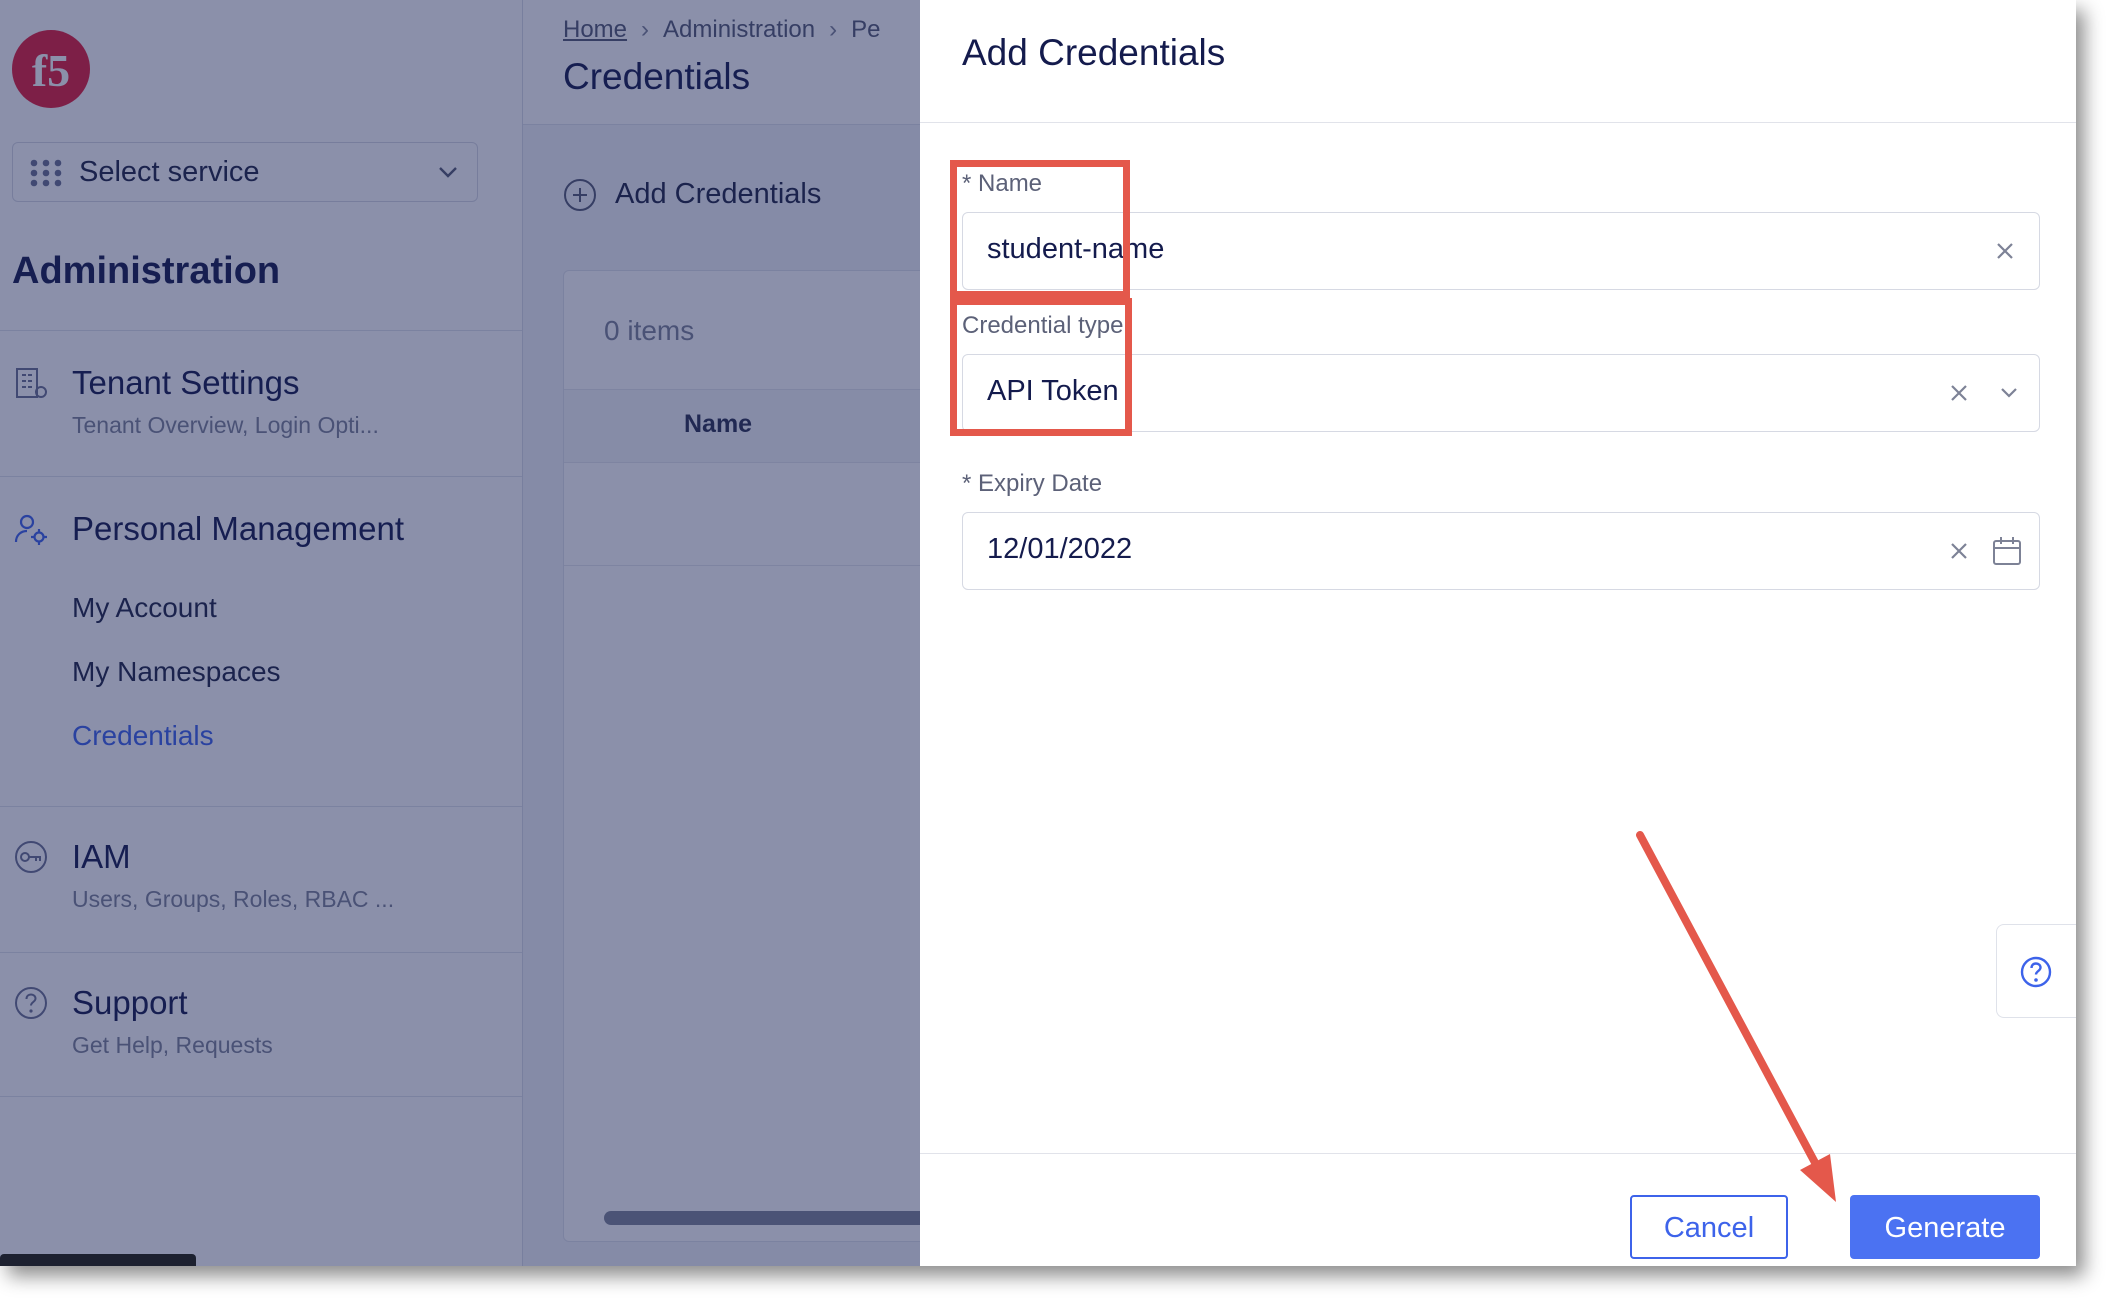 The height and width of the screenshot is (1301, 2111). I want to click on credential-type-label: Credential type, so click(1043, 325).